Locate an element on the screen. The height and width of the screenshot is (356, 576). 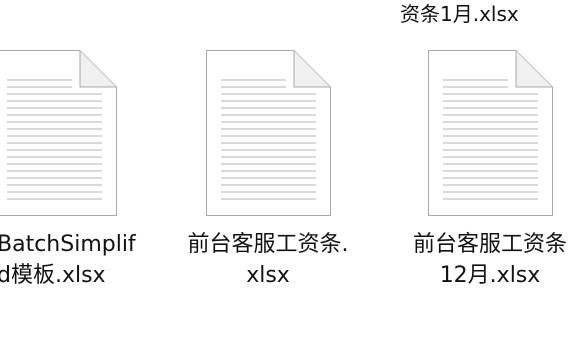
file-label-line: BatchSimplif is located at coordinates (68, 244).